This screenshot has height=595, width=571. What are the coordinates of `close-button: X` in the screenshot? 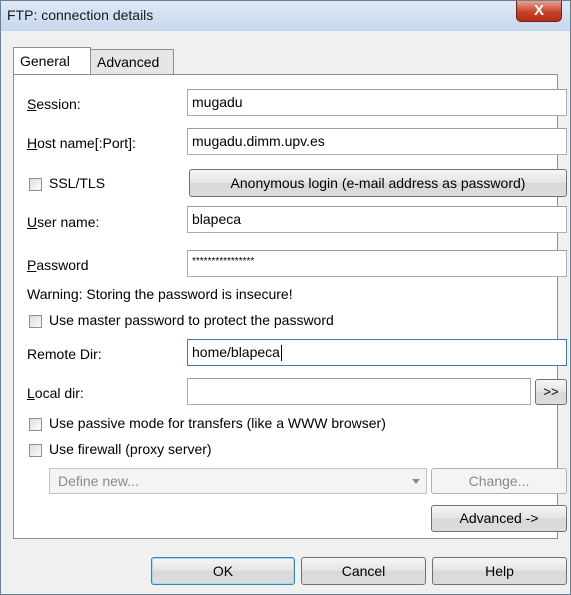 It's located at (539, 11).